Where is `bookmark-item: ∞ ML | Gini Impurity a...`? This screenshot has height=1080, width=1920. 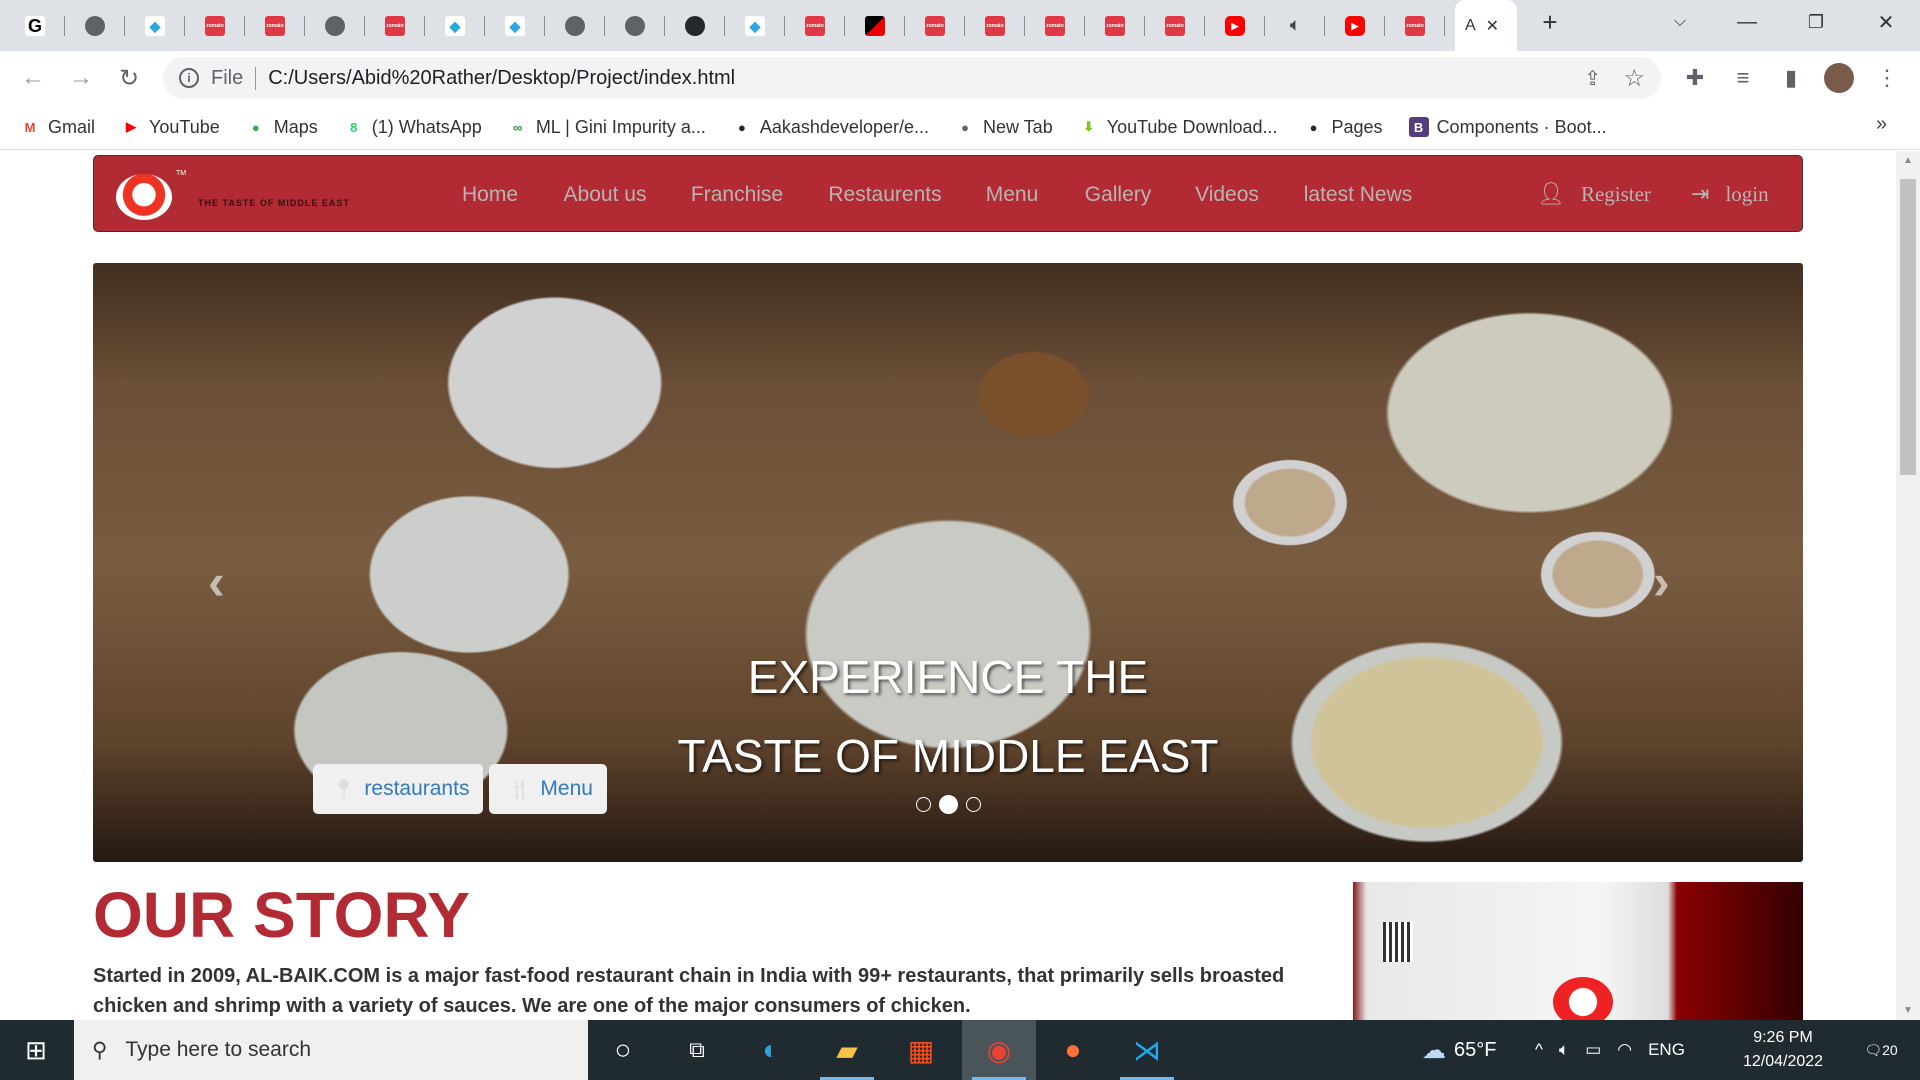 bookmark-item: ∞ ML | Gini Impurity a... is located at coordinates (607, 127).